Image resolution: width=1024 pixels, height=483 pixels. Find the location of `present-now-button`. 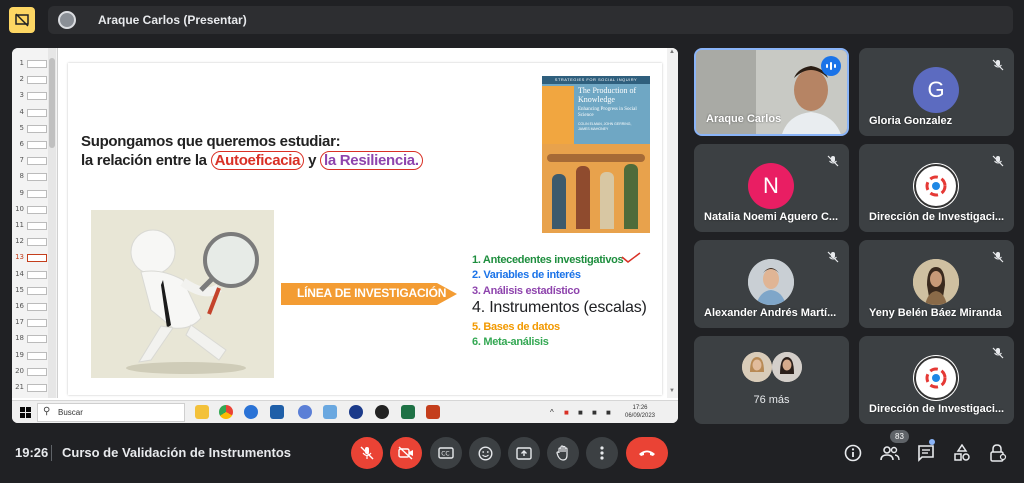

present-now-button is located at coordinates (524, 453).